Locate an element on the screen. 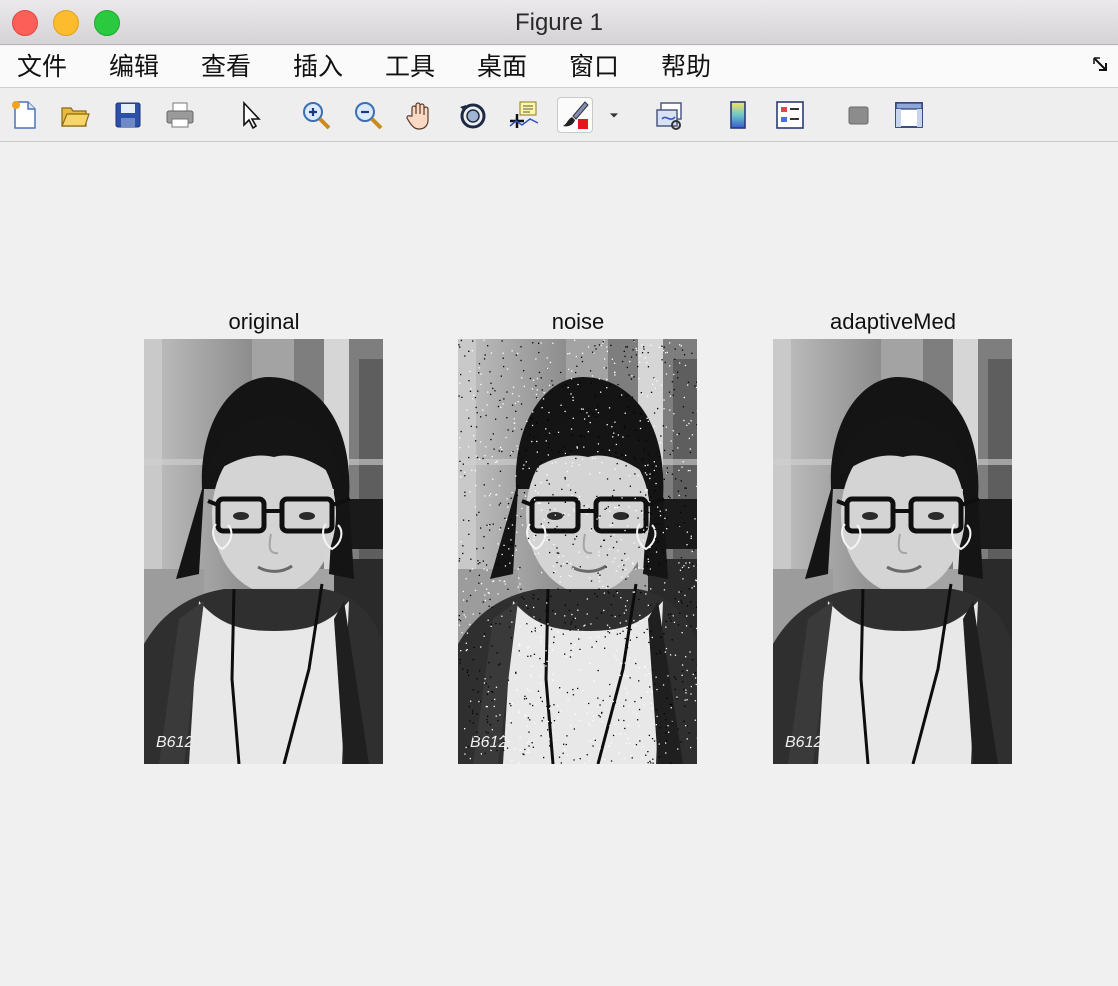  menu-help: 帮助 is located at coordinates (686, 67).